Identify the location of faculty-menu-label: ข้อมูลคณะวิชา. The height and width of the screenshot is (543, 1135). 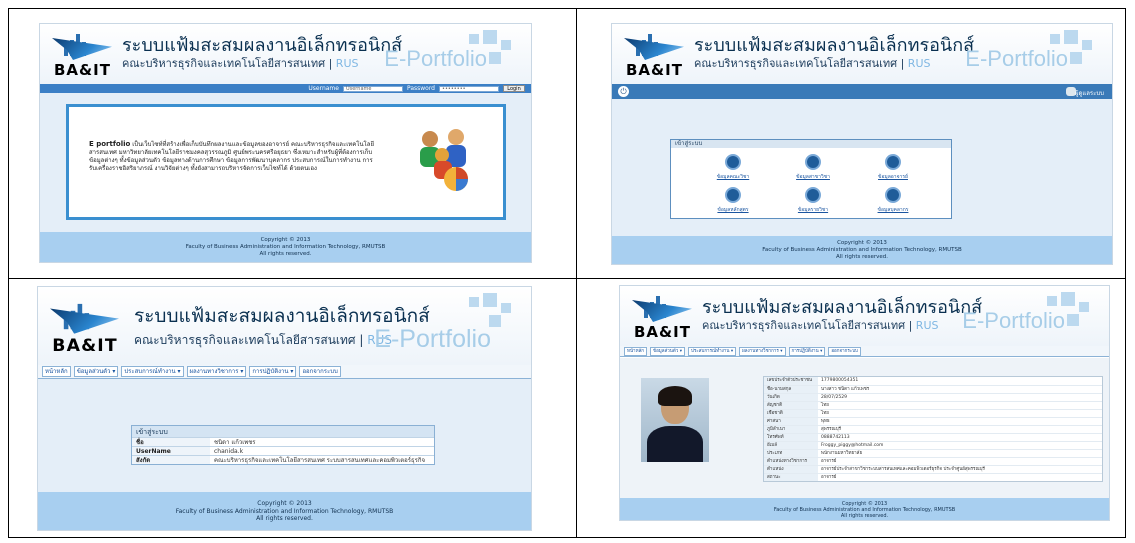
(733, 177).